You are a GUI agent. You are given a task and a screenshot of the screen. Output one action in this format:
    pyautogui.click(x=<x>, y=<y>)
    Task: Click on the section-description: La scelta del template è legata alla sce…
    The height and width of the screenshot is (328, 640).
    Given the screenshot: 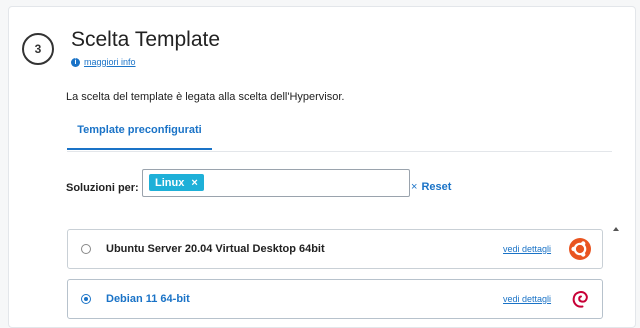 What is the action you would take?
    pyautogui.click(x=205, y=97)
    